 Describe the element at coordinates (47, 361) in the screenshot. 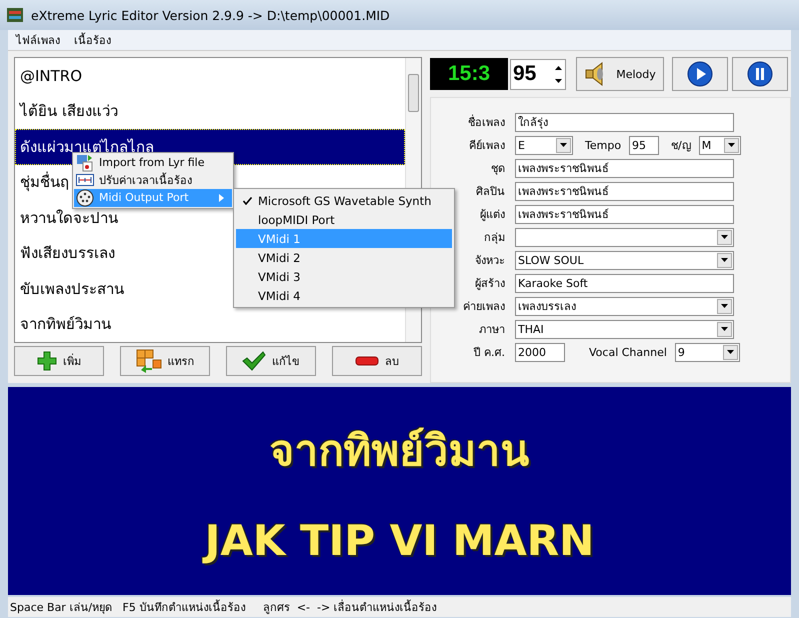

I see `plus-icon` at that location.